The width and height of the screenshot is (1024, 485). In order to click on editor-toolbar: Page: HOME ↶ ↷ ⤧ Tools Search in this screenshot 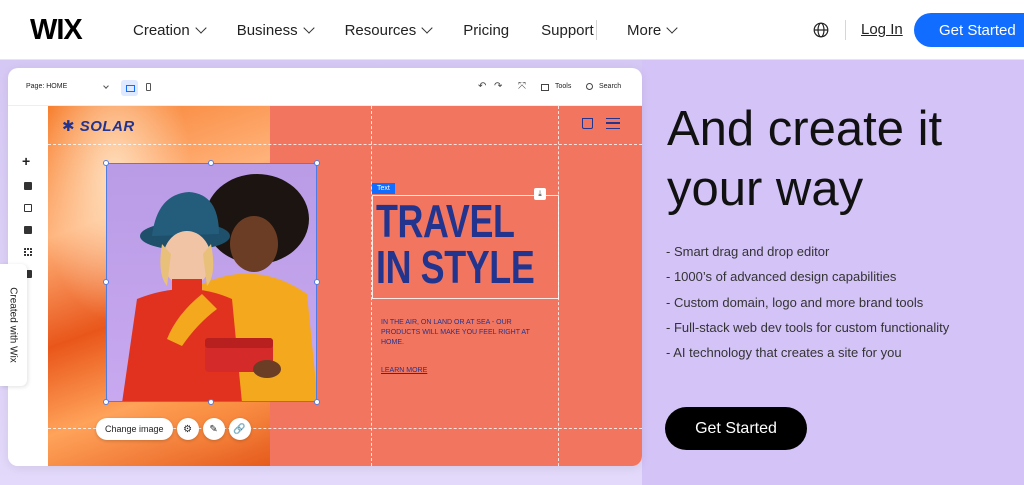, I will do `click(325, 87)`.